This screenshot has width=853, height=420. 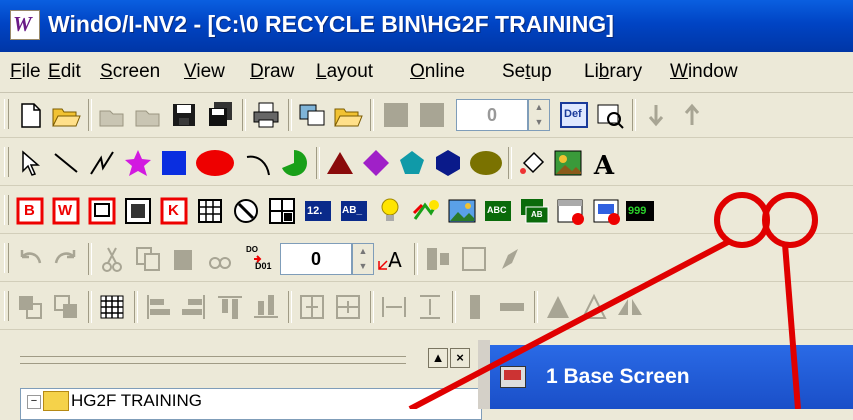 I want to click on new-file-icon, so click(x=30, y=115).